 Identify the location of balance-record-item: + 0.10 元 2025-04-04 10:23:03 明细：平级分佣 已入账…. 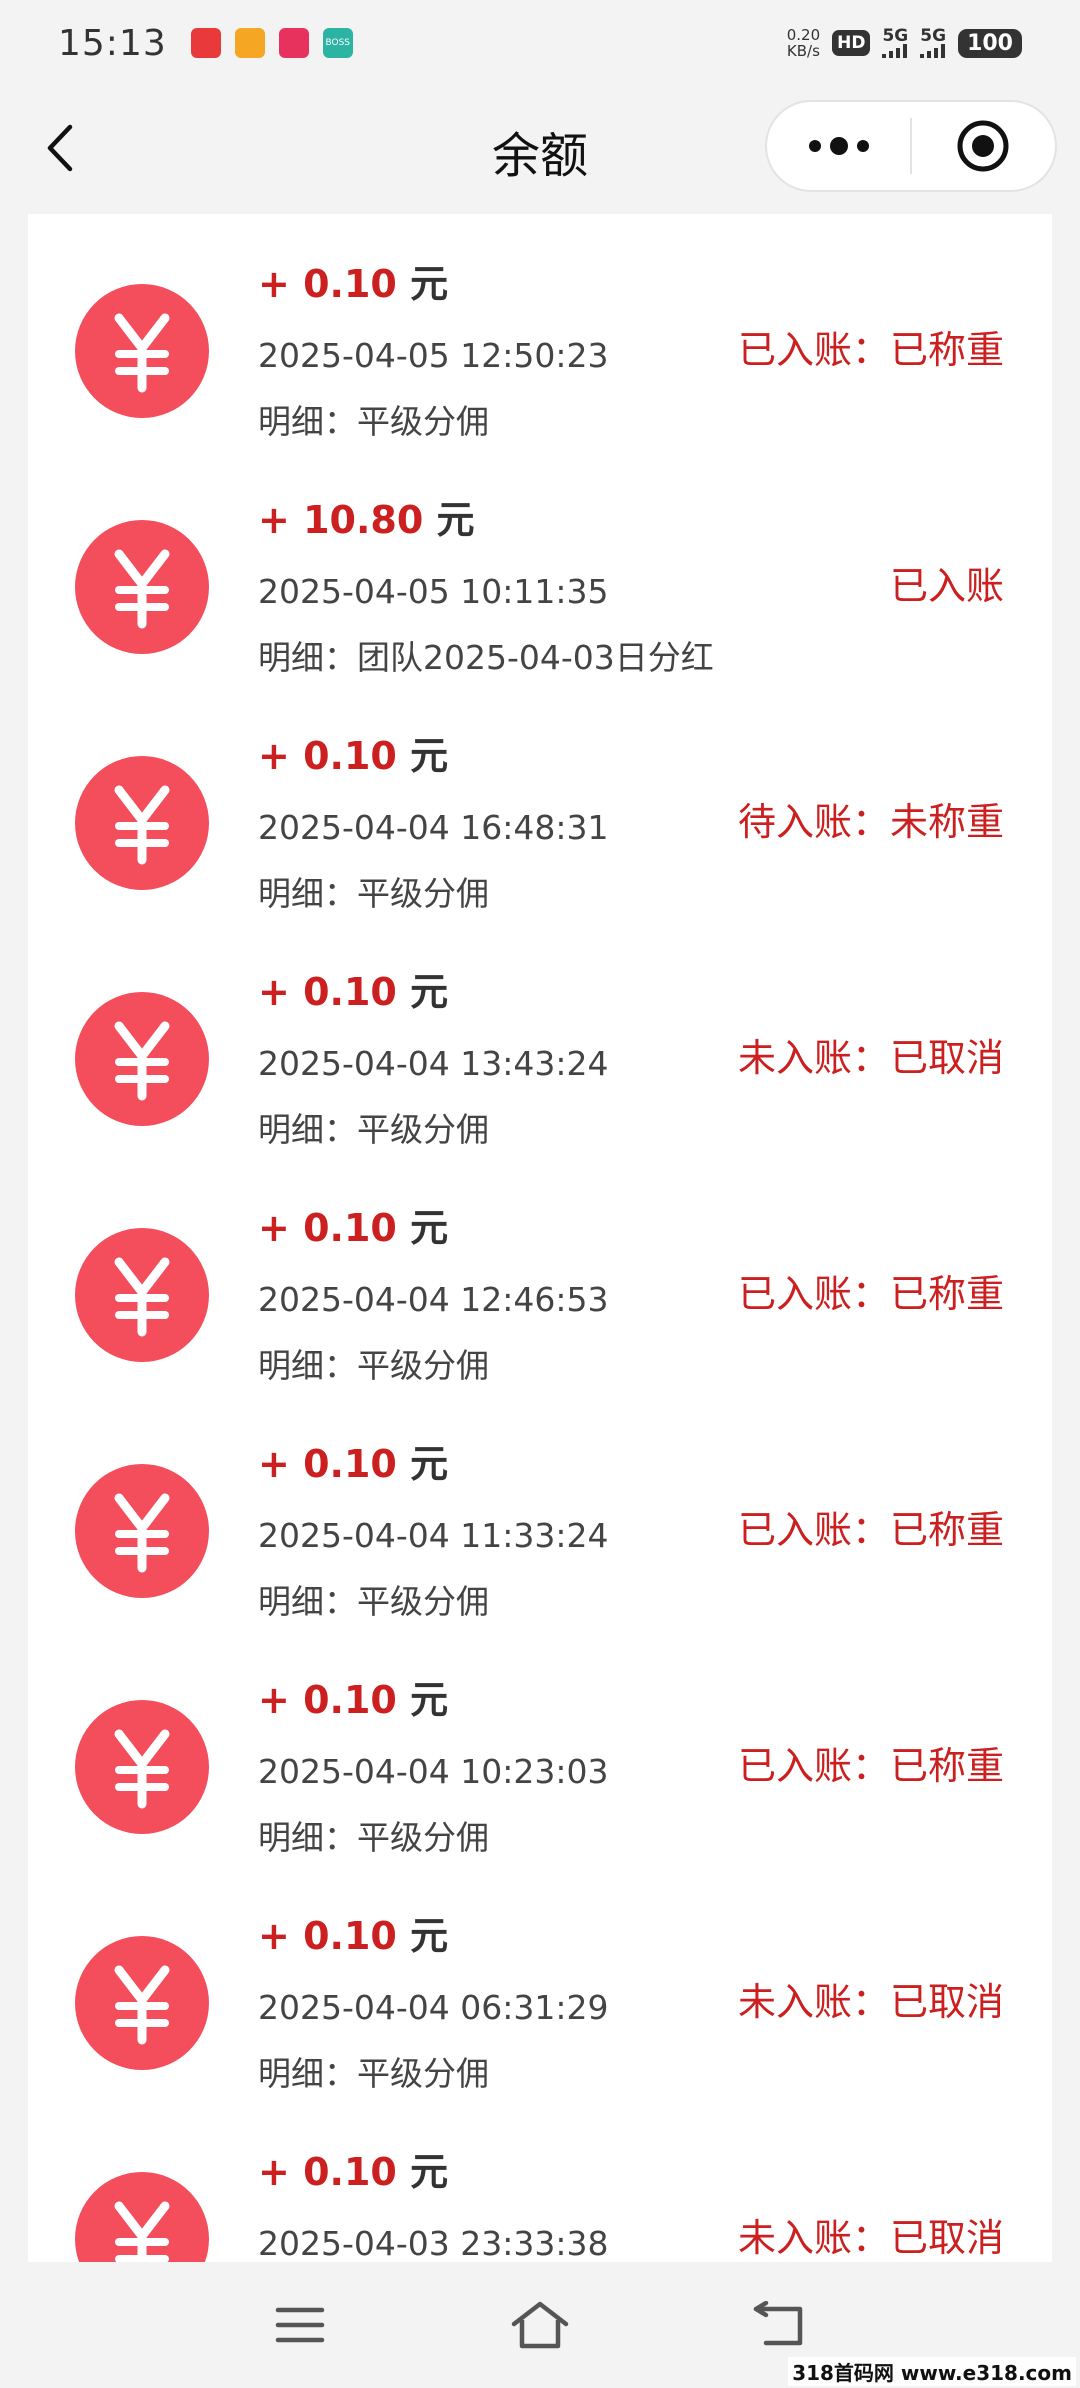
(540, 1748).